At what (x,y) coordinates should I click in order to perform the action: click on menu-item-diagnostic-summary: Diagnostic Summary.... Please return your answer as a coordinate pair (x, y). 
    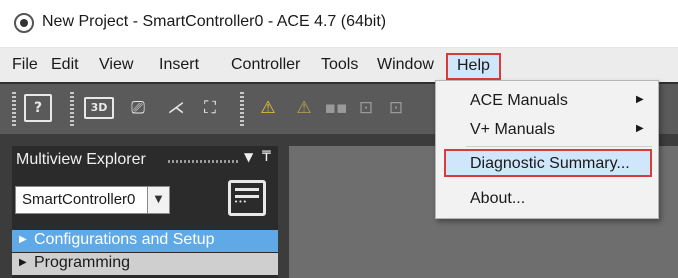
    Looking at the image, I should click on (548, 163).